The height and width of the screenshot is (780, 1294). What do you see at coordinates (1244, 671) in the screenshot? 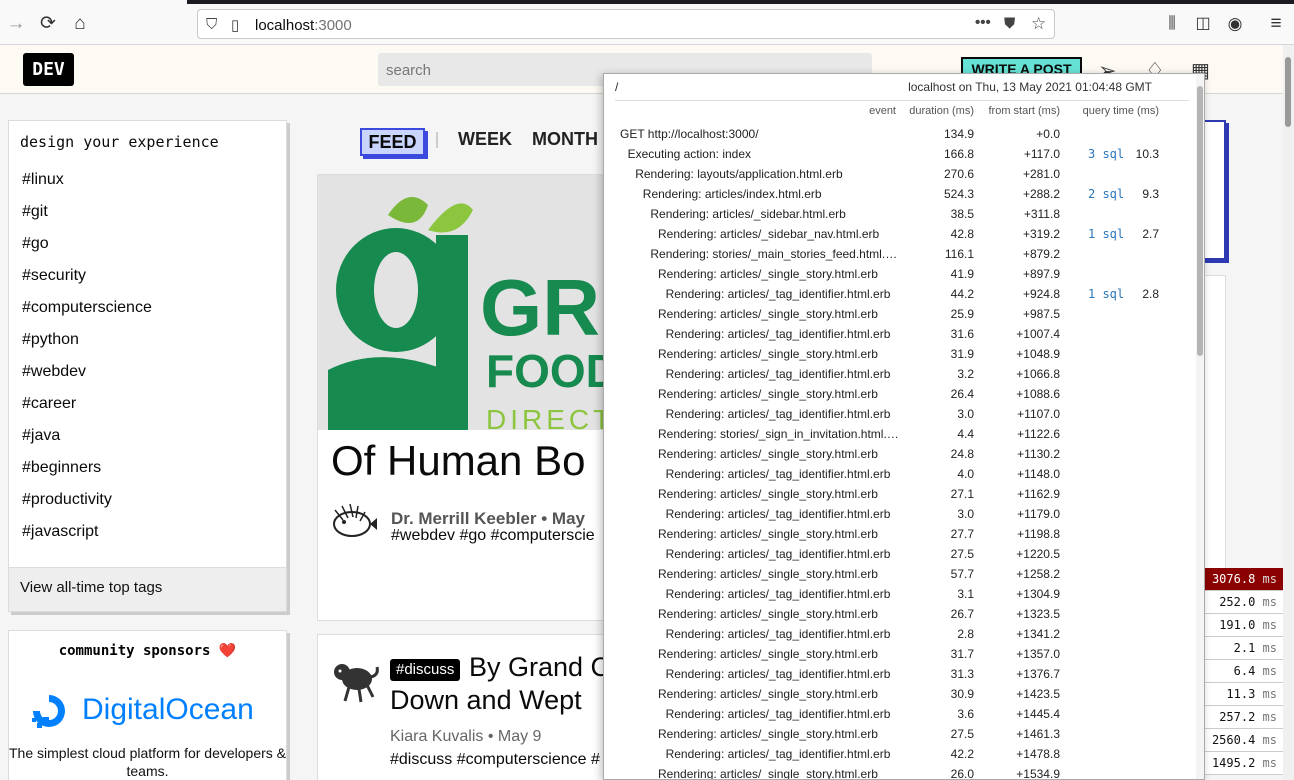
I see `profiler-result-badge: 6.4 ms` at bounding box center [1244, 671].